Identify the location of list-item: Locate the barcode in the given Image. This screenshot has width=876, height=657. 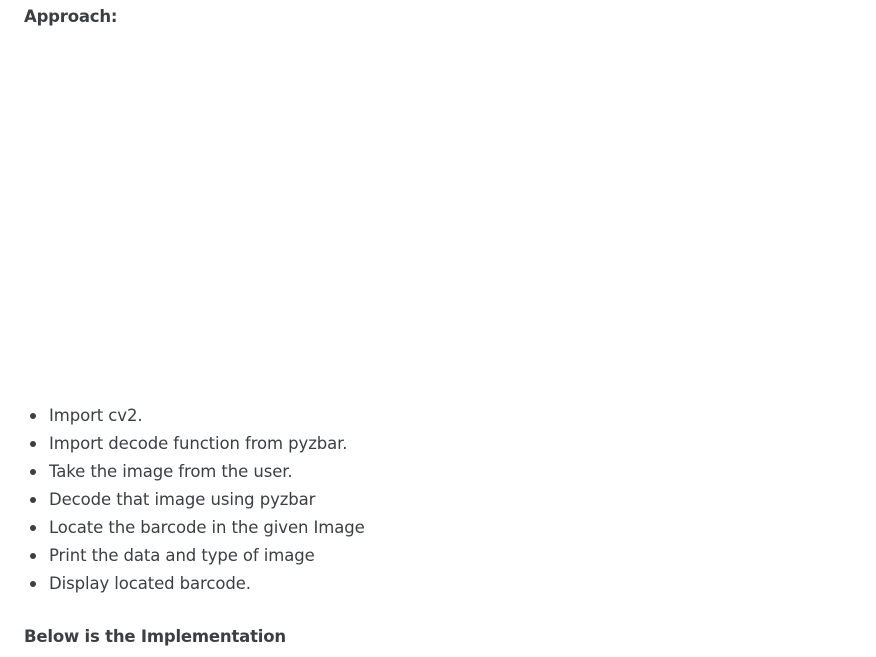
(197, 528).